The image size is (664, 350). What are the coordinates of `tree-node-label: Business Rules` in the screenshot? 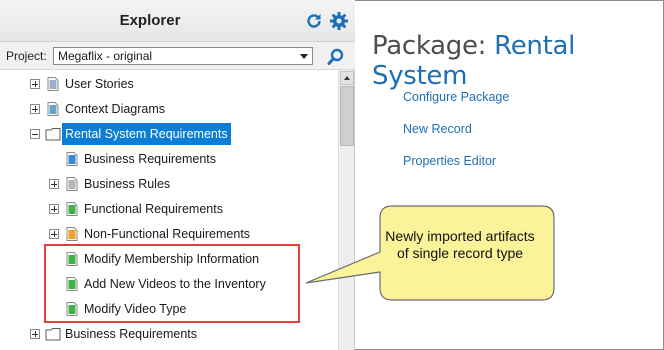 It's located at (127, 184).